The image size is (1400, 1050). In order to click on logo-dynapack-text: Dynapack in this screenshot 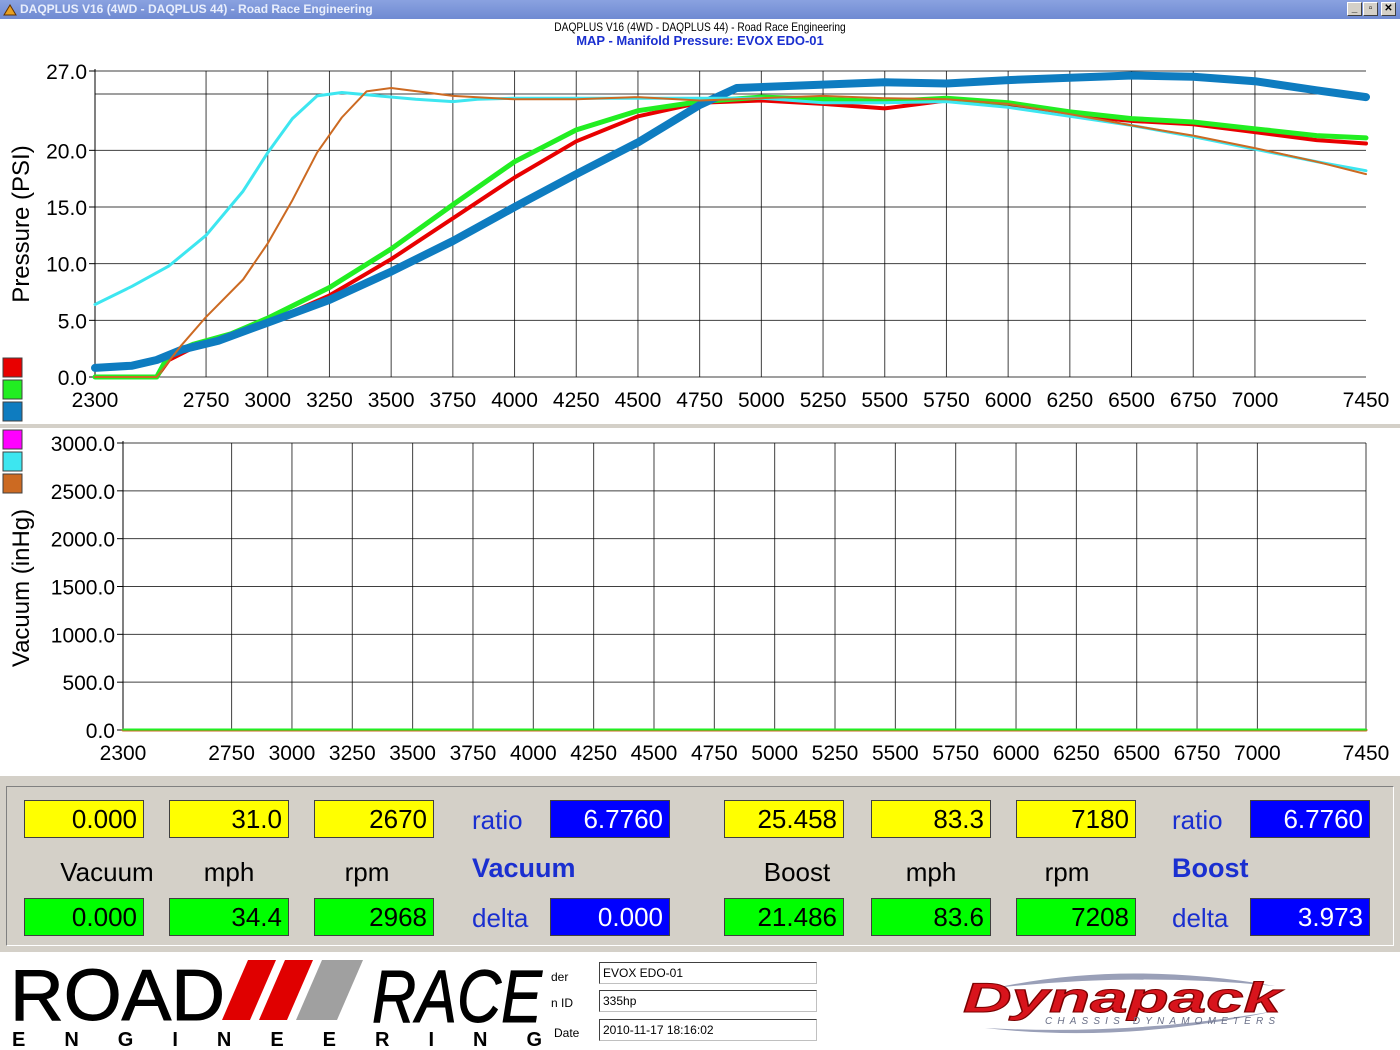, I will do `click(1124, 997)`.